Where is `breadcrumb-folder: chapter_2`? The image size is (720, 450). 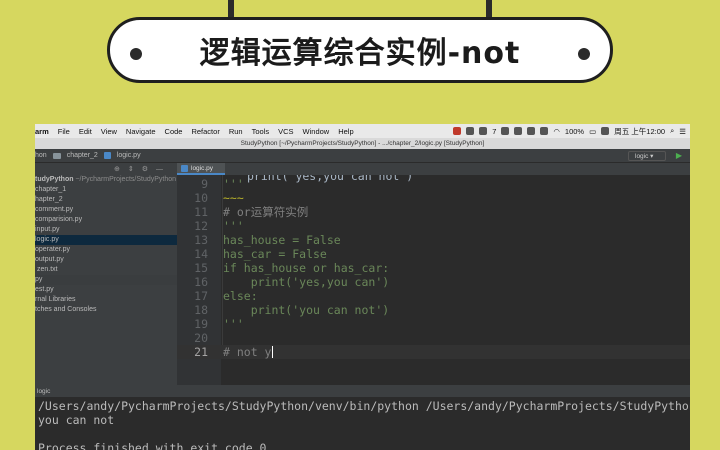 breadcrumb-folder: chapter_2 is located at coordinates (82, 155).